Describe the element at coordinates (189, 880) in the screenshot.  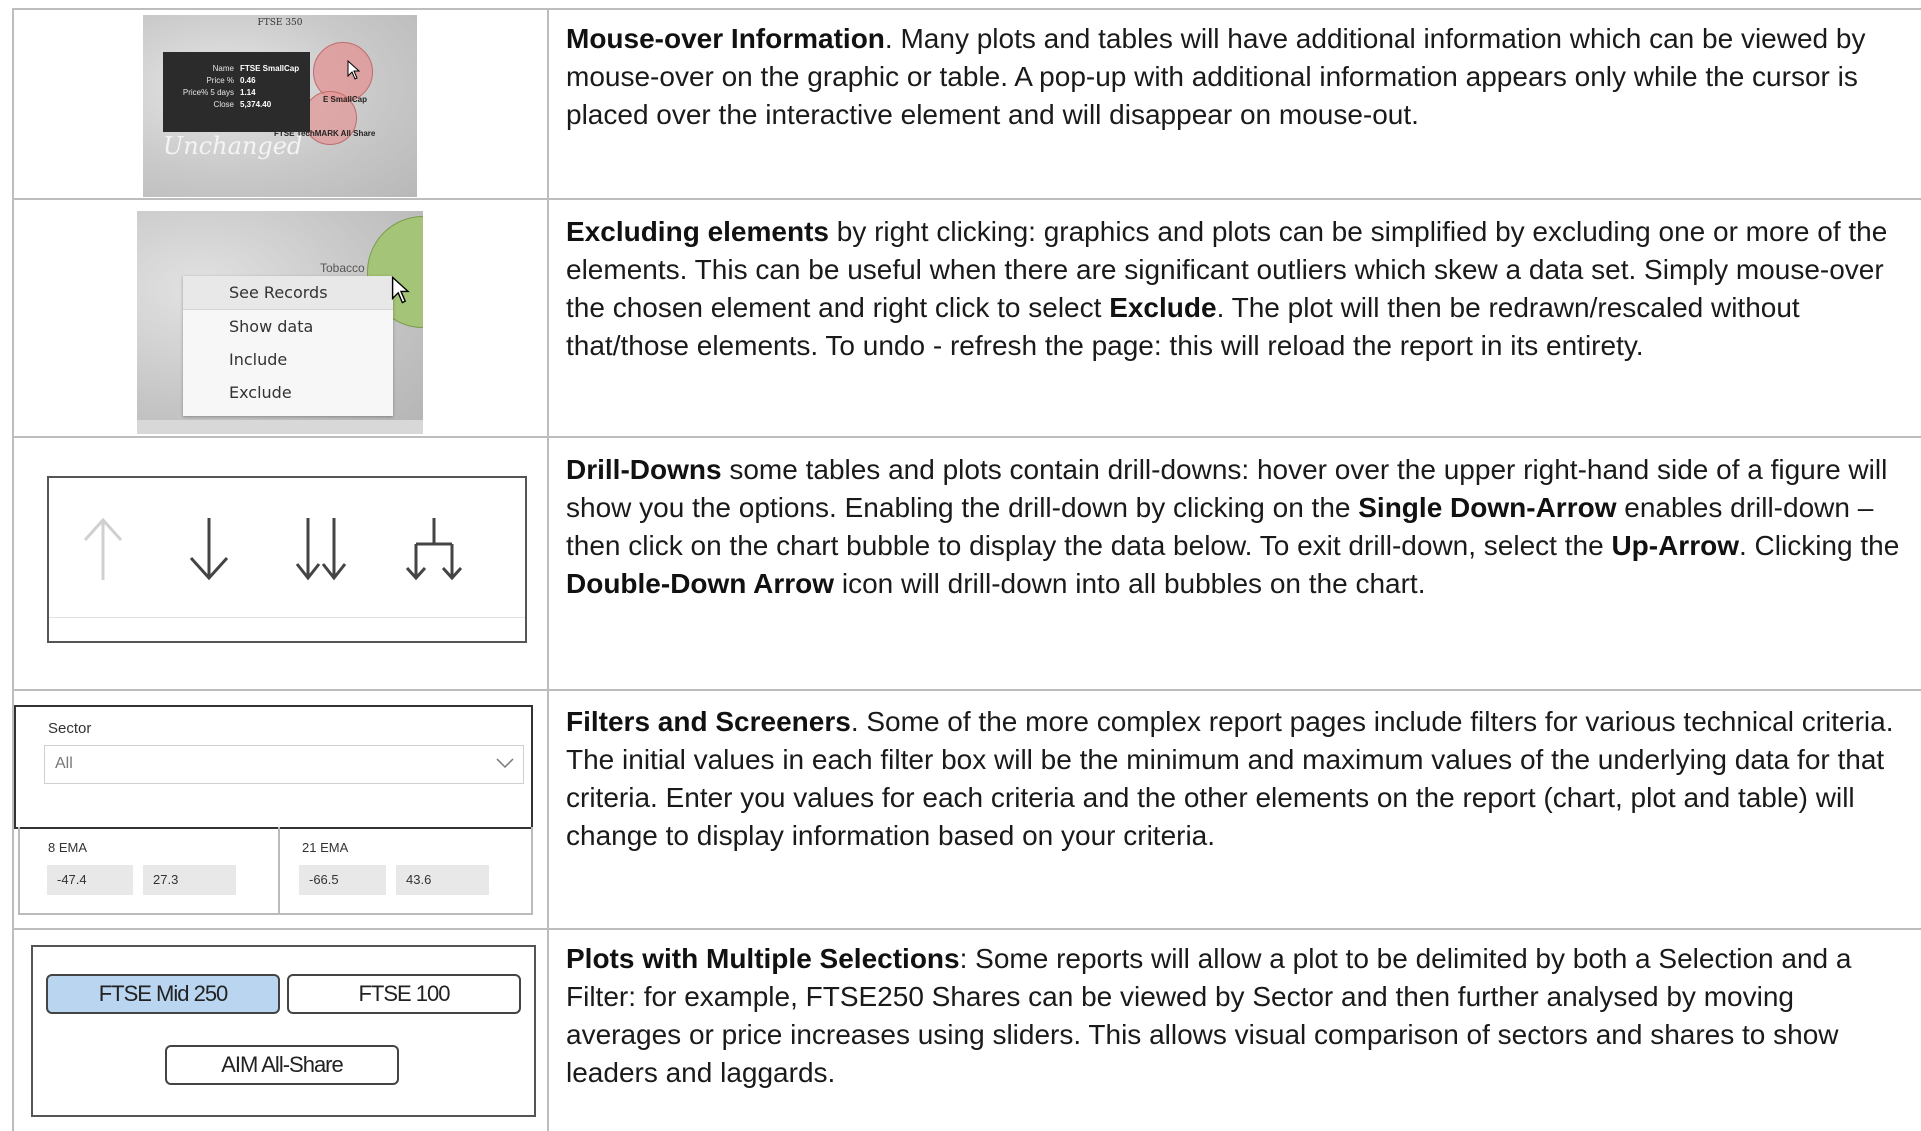
I see `ema8-max-input: 27.3` at that location.